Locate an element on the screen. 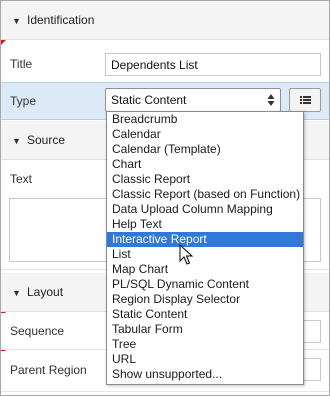  type-option: Calendar is located at coordinates (205, 134).